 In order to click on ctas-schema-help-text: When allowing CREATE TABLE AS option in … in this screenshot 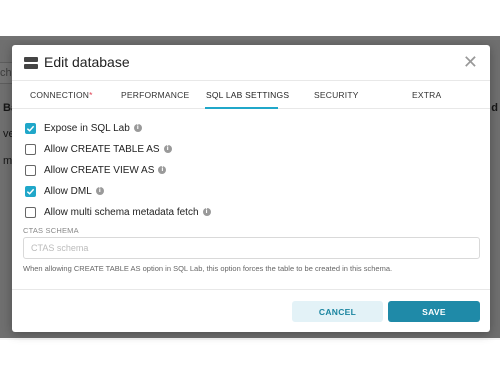, I will do `click(208, 268)`.